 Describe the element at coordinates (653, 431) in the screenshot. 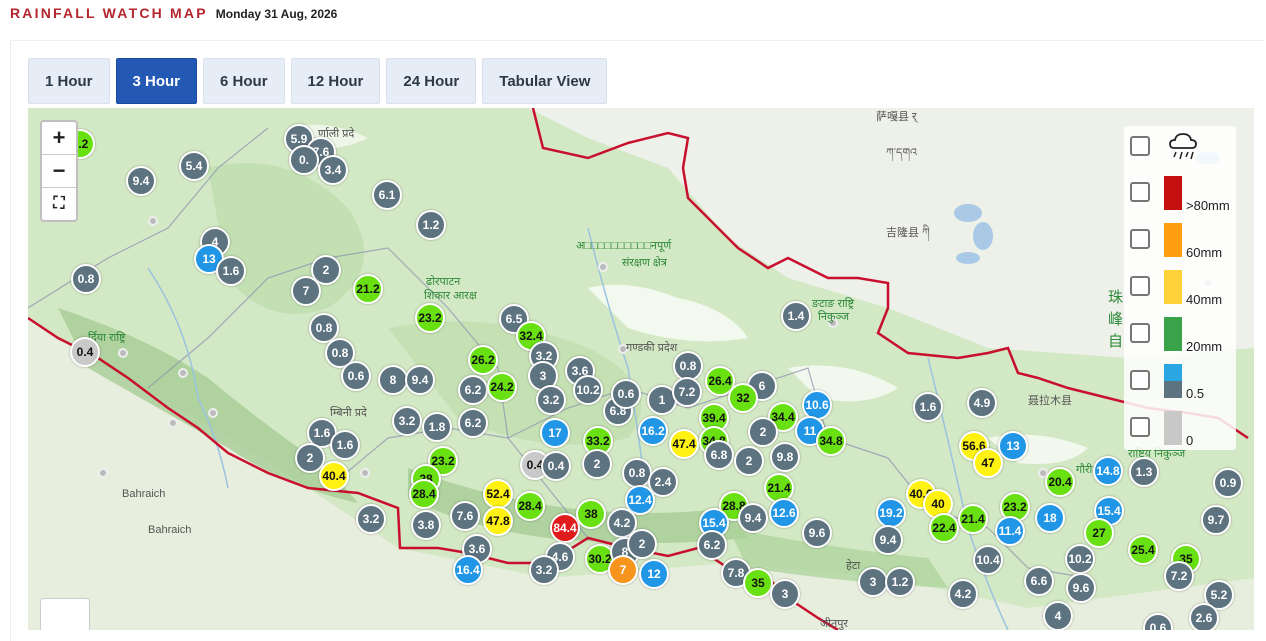

I see `station-marker: 16.2` at that location.